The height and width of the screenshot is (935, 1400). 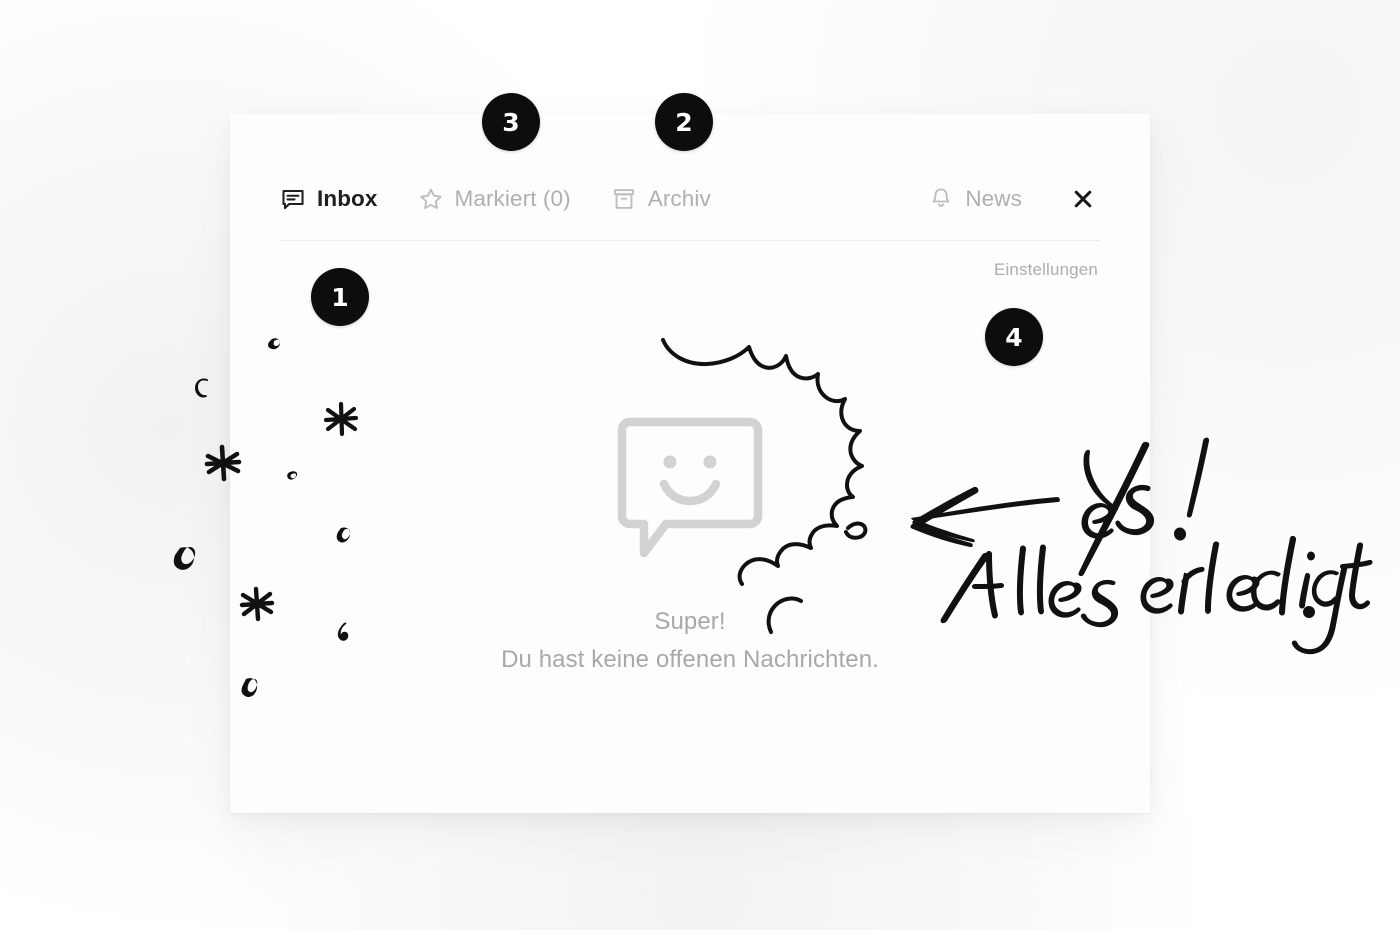 I want to click on tab-bar: Inbox Markiert (0) Archiv News, so click(x=690, y=199).